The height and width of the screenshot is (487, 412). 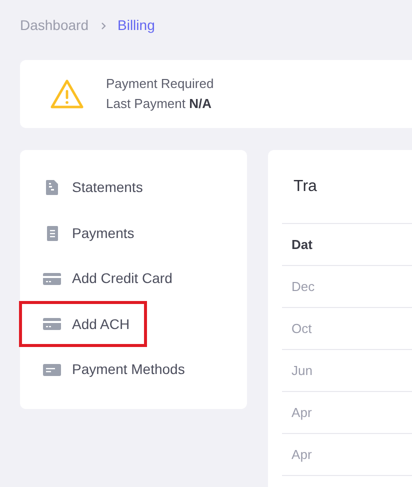 What do you see at coordinates (303, 287) in the screenshot?
I see `table-cell-text: Dec` at bounding box center [303, 287].